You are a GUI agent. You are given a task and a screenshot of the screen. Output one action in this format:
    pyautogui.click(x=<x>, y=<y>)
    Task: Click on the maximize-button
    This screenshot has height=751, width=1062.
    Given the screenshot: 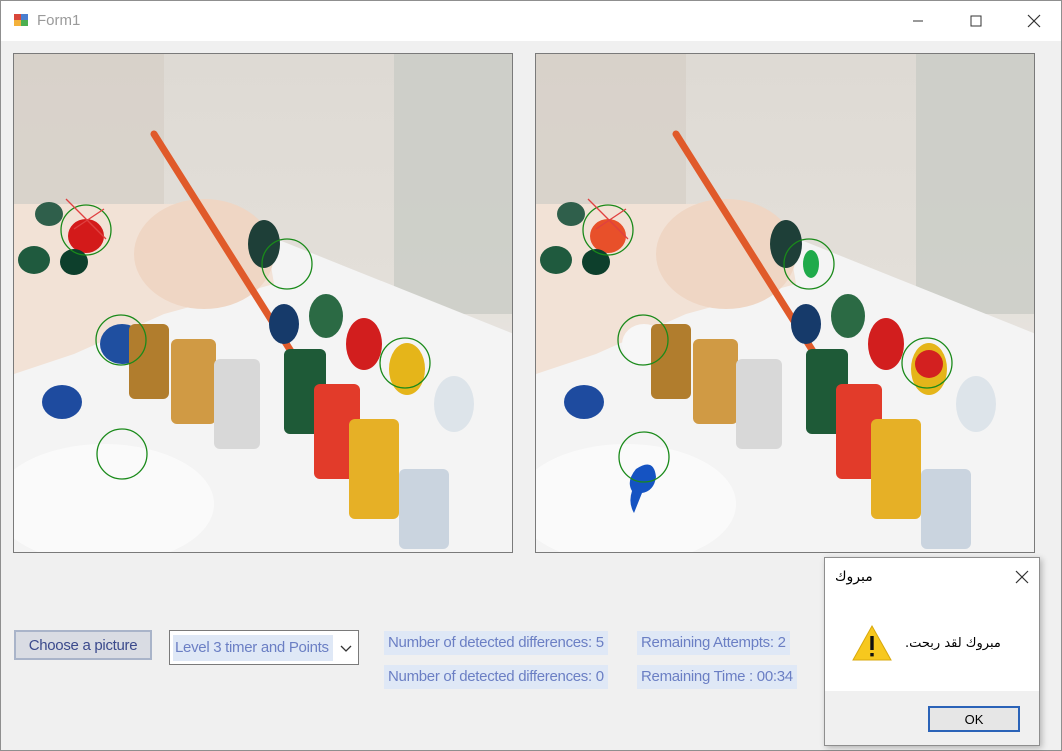 What is the action you would take?
    pyautogui.click(x=976, y=21)
    